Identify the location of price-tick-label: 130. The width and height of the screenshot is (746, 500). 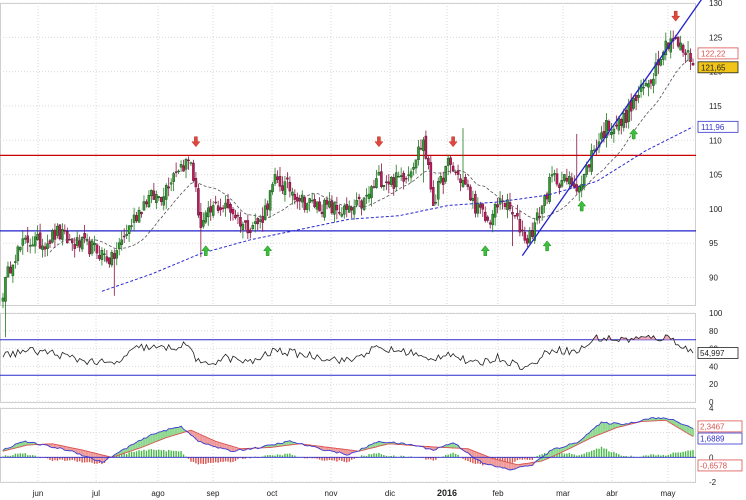
(716, 4).